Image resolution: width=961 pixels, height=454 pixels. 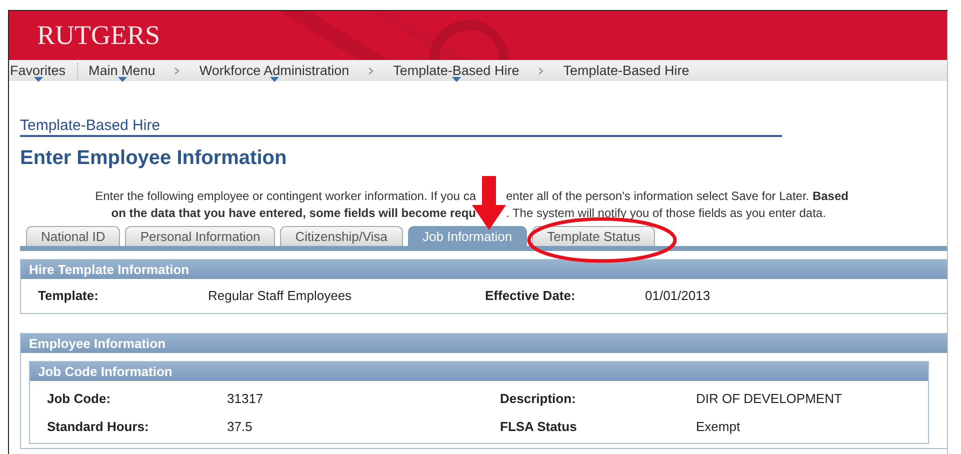 I want to click on section-header: Employee Information, so click(x=484, y=343).